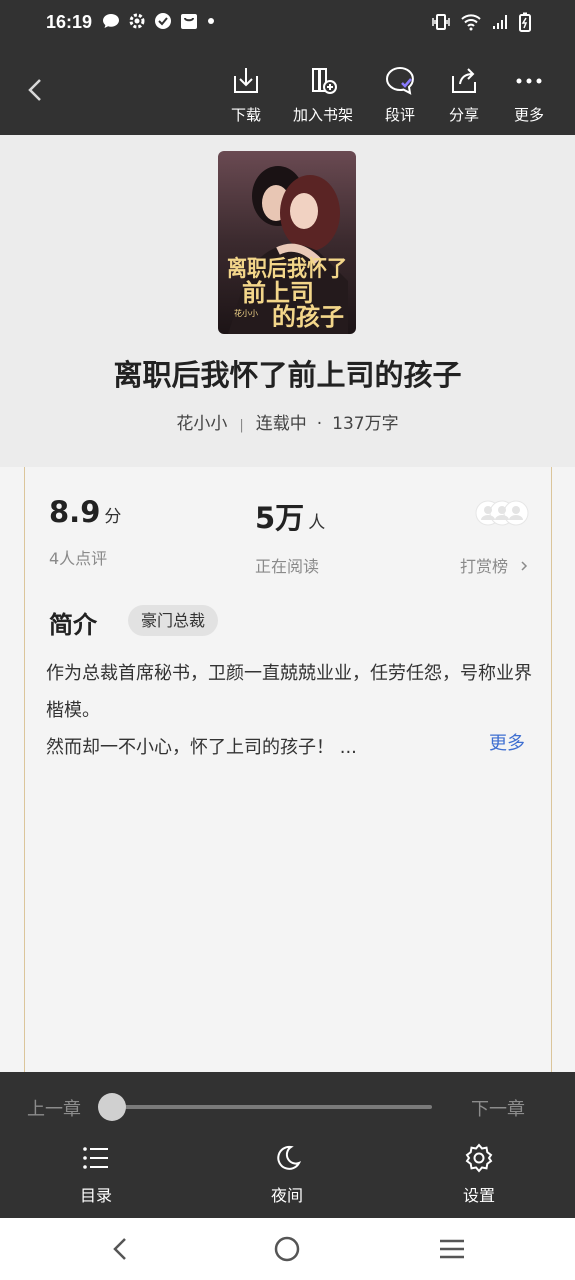 The image size is (575, 1280). Describe the element at coordinates (498, 1108) in the screenshot. I see `next-chapter-button: 下一章` at that location.